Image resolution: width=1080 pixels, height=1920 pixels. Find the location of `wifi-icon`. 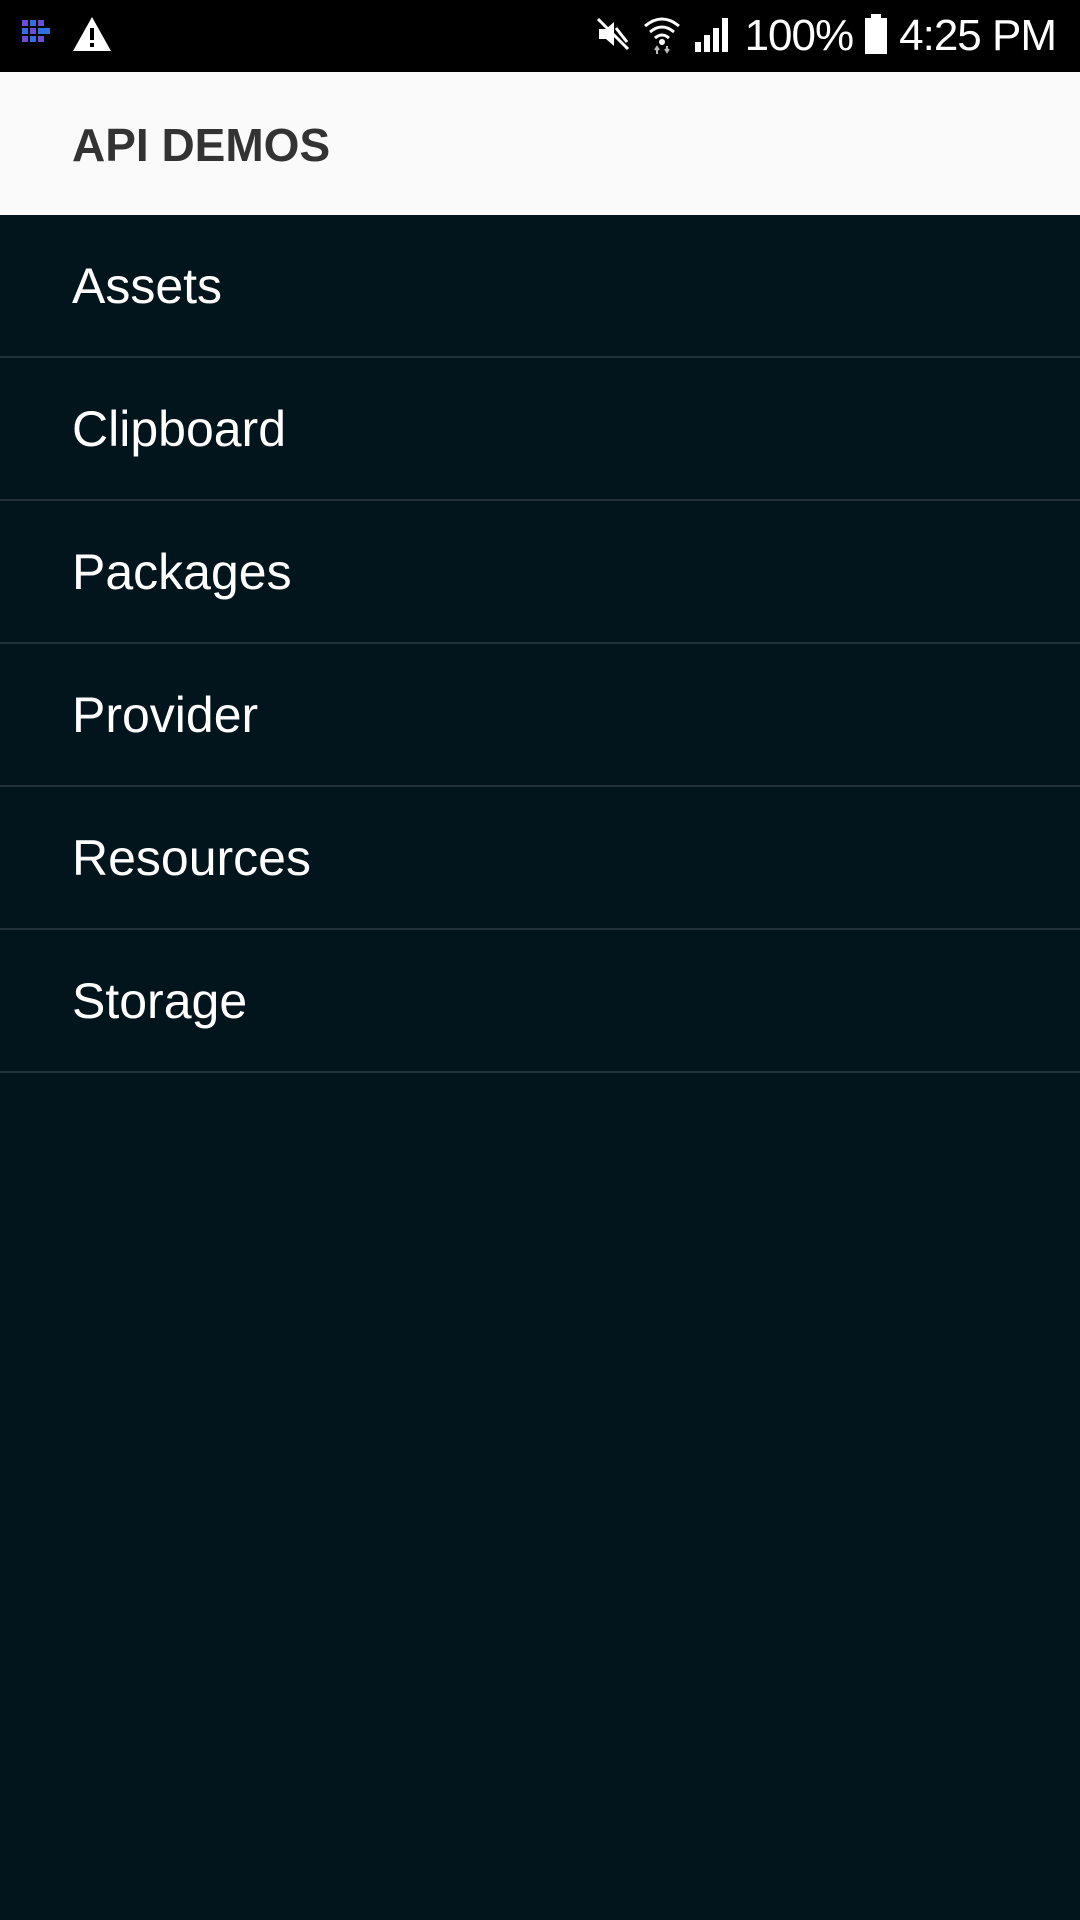

wifi-icon is located at coordinates (662, 36).